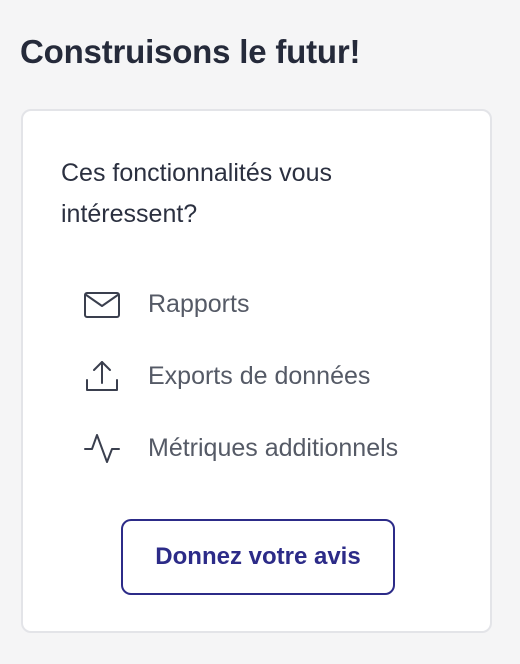 This screenshot has width=520, height=664. I want to click on feature-item-rapports: Rapports, so click(240, 304).